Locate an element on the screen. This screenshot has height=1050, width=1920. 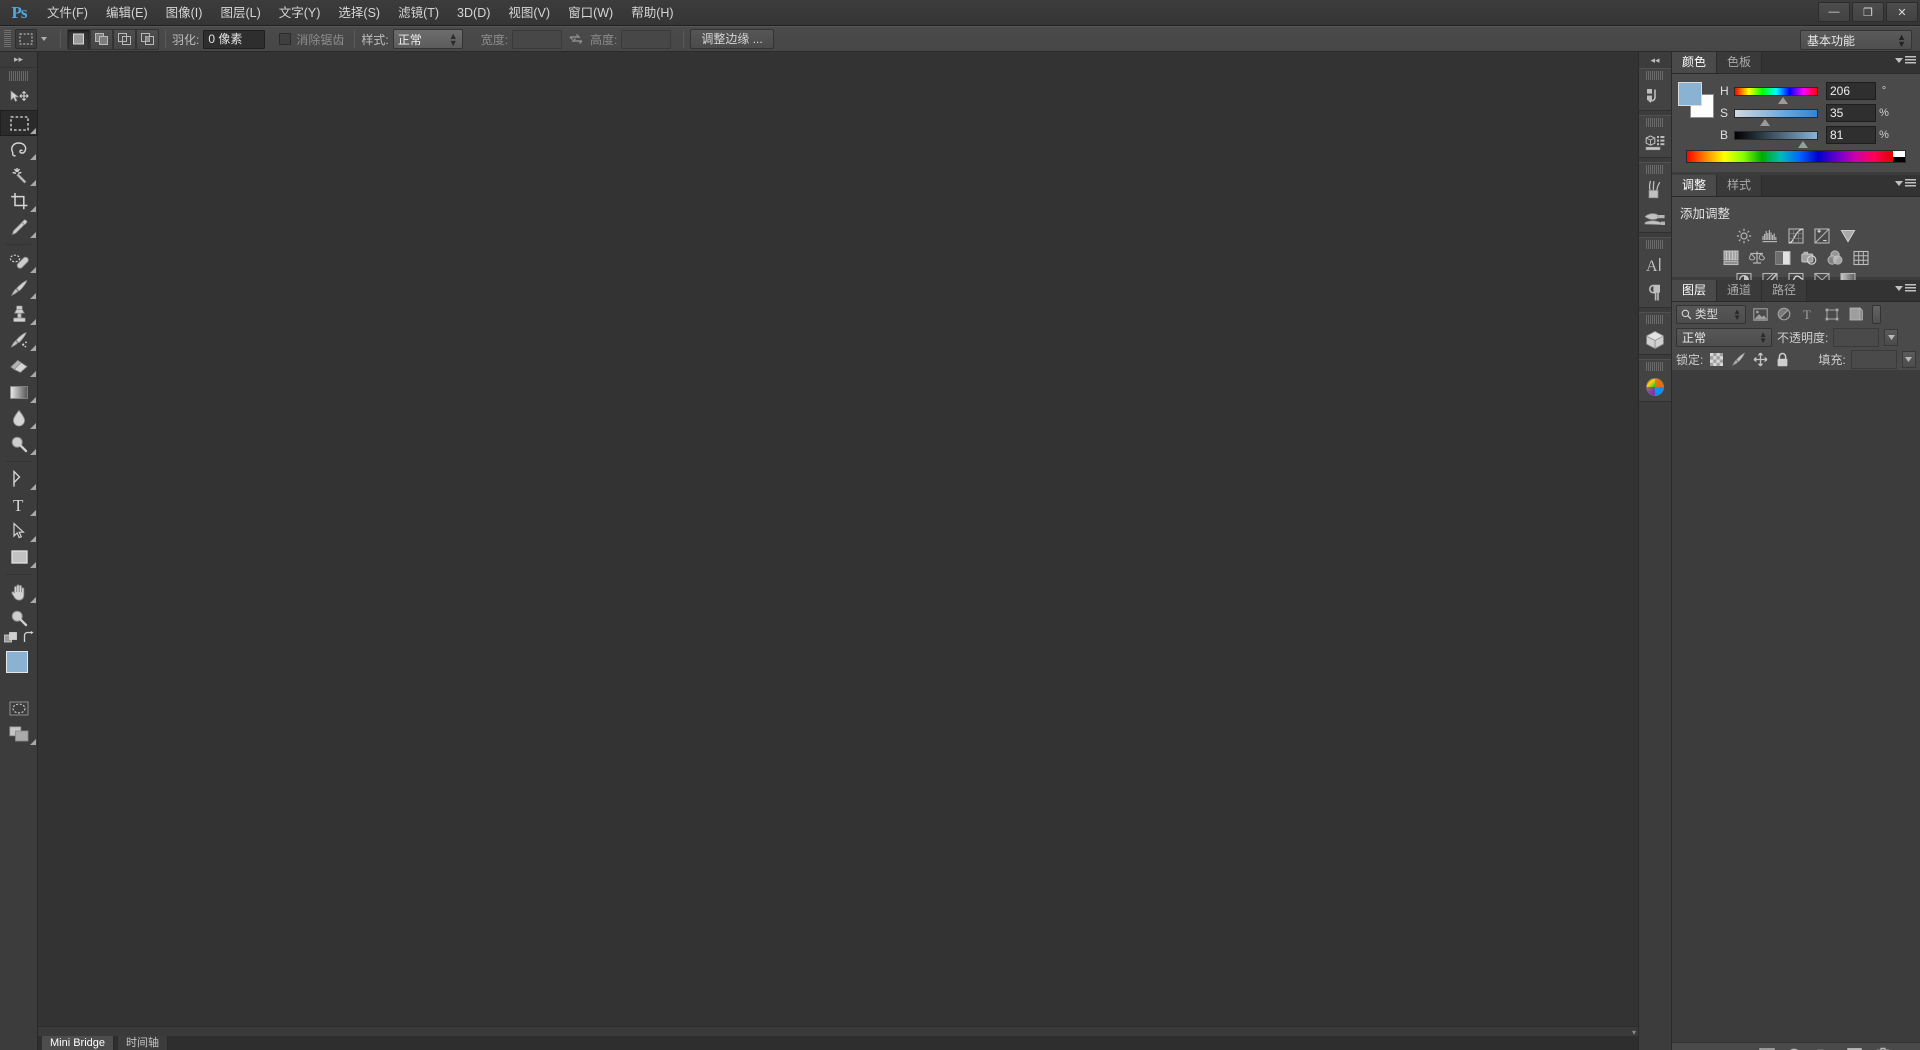
brush-tool is located at coordinates (19, 288).